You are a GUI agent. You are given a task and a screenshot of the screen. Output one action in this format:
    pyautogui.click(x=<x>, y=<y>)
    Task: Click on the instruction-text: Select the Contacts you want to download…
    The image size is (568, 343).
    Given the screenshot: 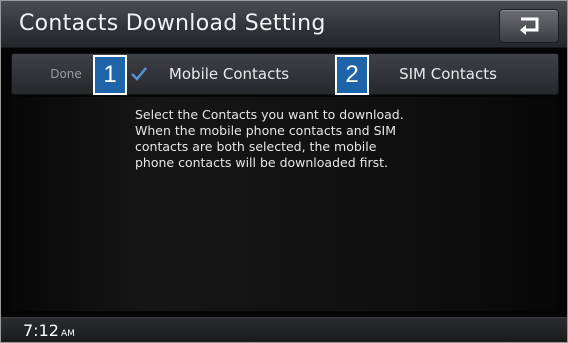 What is the action you would take?
    pyautogui.click(x=320, y=139)
    